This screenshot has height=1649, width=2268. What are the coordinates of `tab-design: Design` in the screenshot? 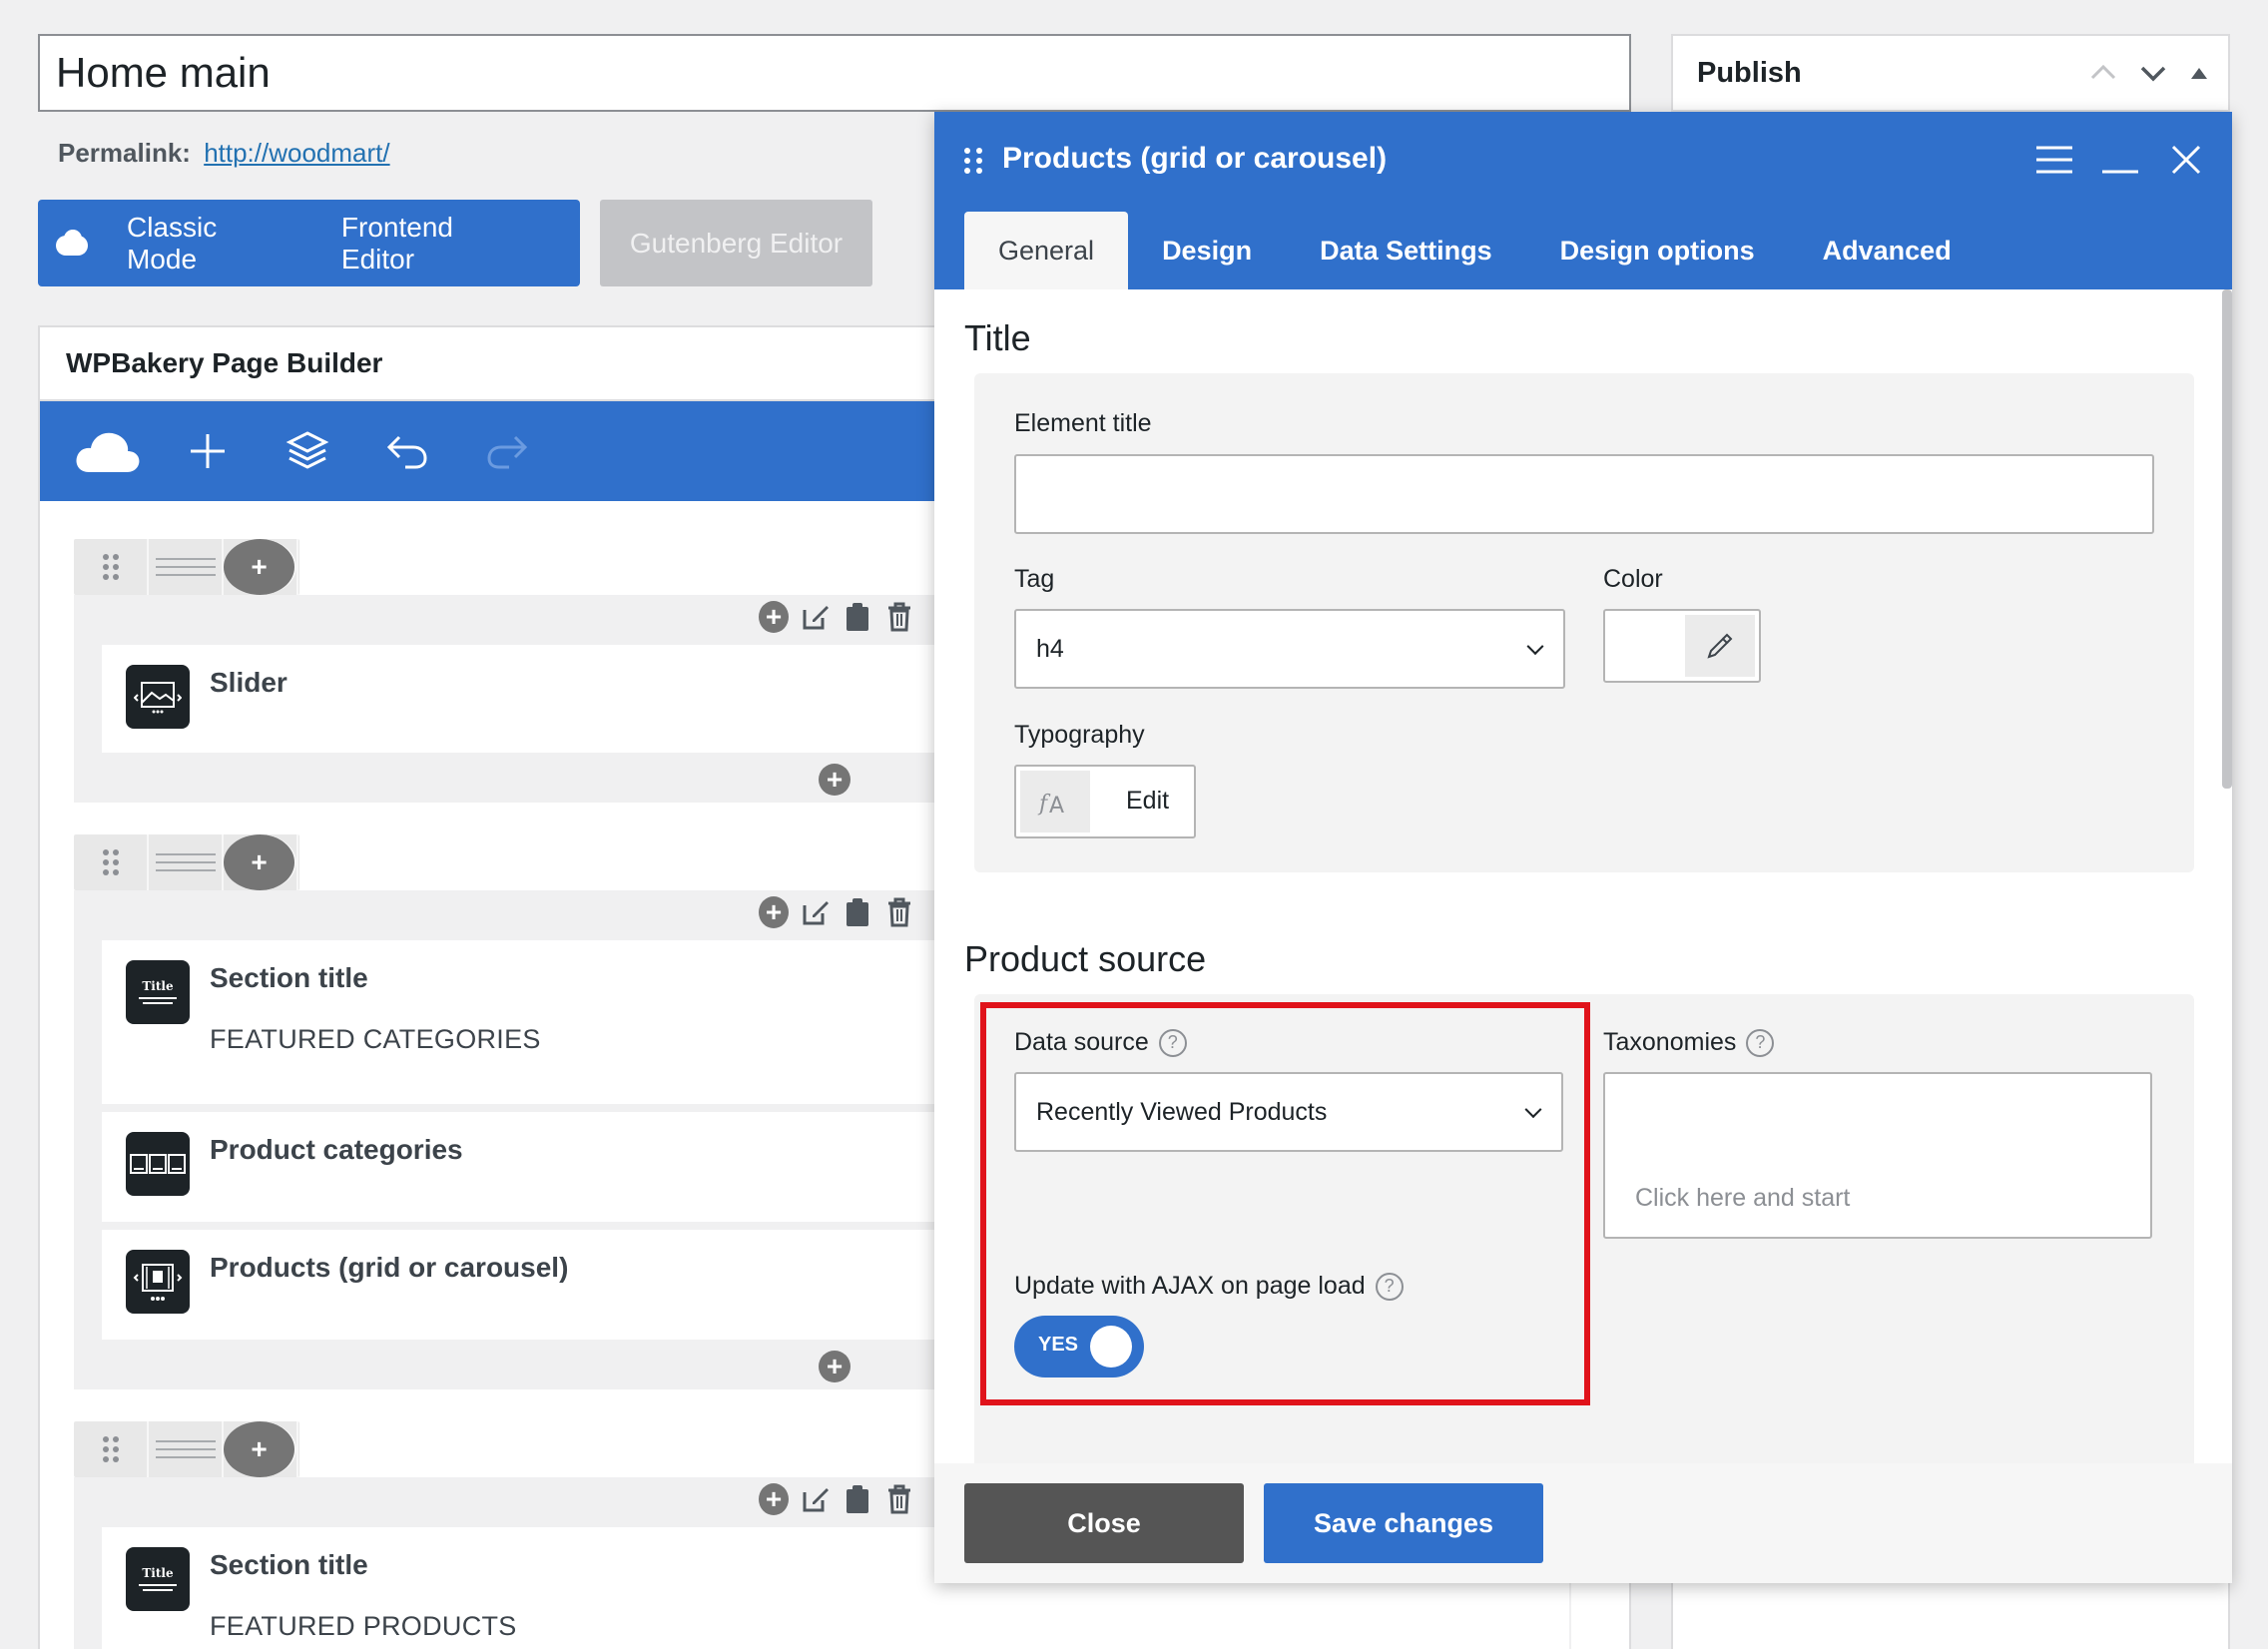 It's located at (1207, 250).